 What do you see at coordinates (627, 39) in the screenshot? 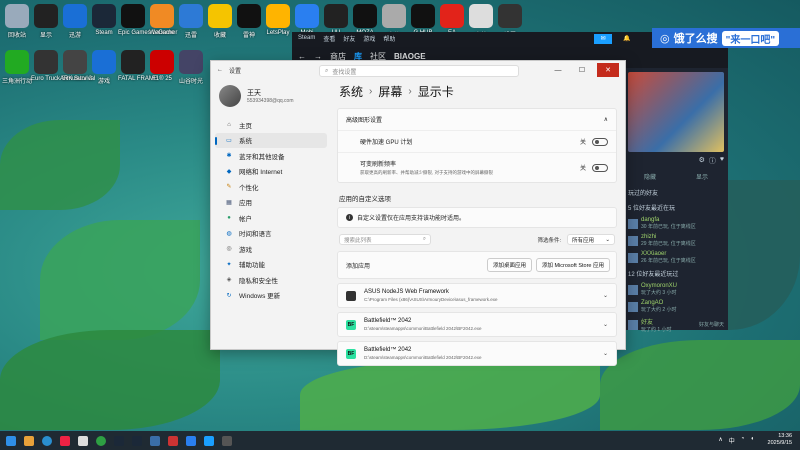
I see `bell-icon: 🔔` at bounding box center [627, 39].